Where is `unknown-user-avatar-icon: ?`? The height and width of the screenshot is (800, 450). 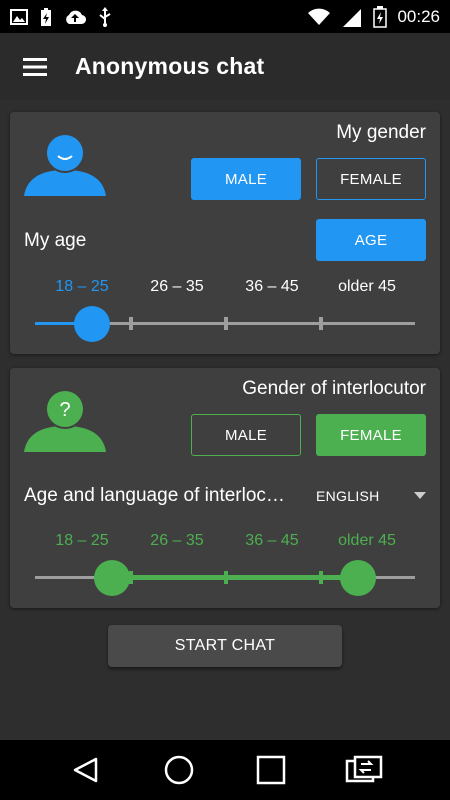 unknown-user-avatar-icon: ? is located at coordinates (65, 420).